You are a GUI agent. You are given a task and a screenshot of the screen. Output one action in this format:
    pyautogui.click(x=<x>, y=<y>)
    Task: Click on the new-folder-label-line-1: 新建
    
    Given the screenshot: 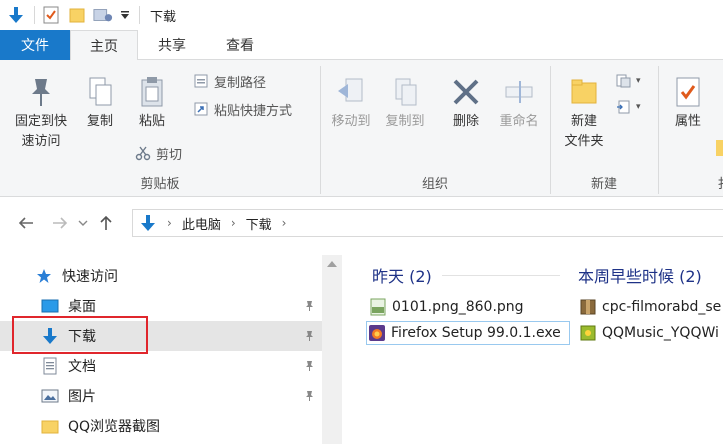 What is the action you would take?
    pyautogui.click(x=583, y=121)
    